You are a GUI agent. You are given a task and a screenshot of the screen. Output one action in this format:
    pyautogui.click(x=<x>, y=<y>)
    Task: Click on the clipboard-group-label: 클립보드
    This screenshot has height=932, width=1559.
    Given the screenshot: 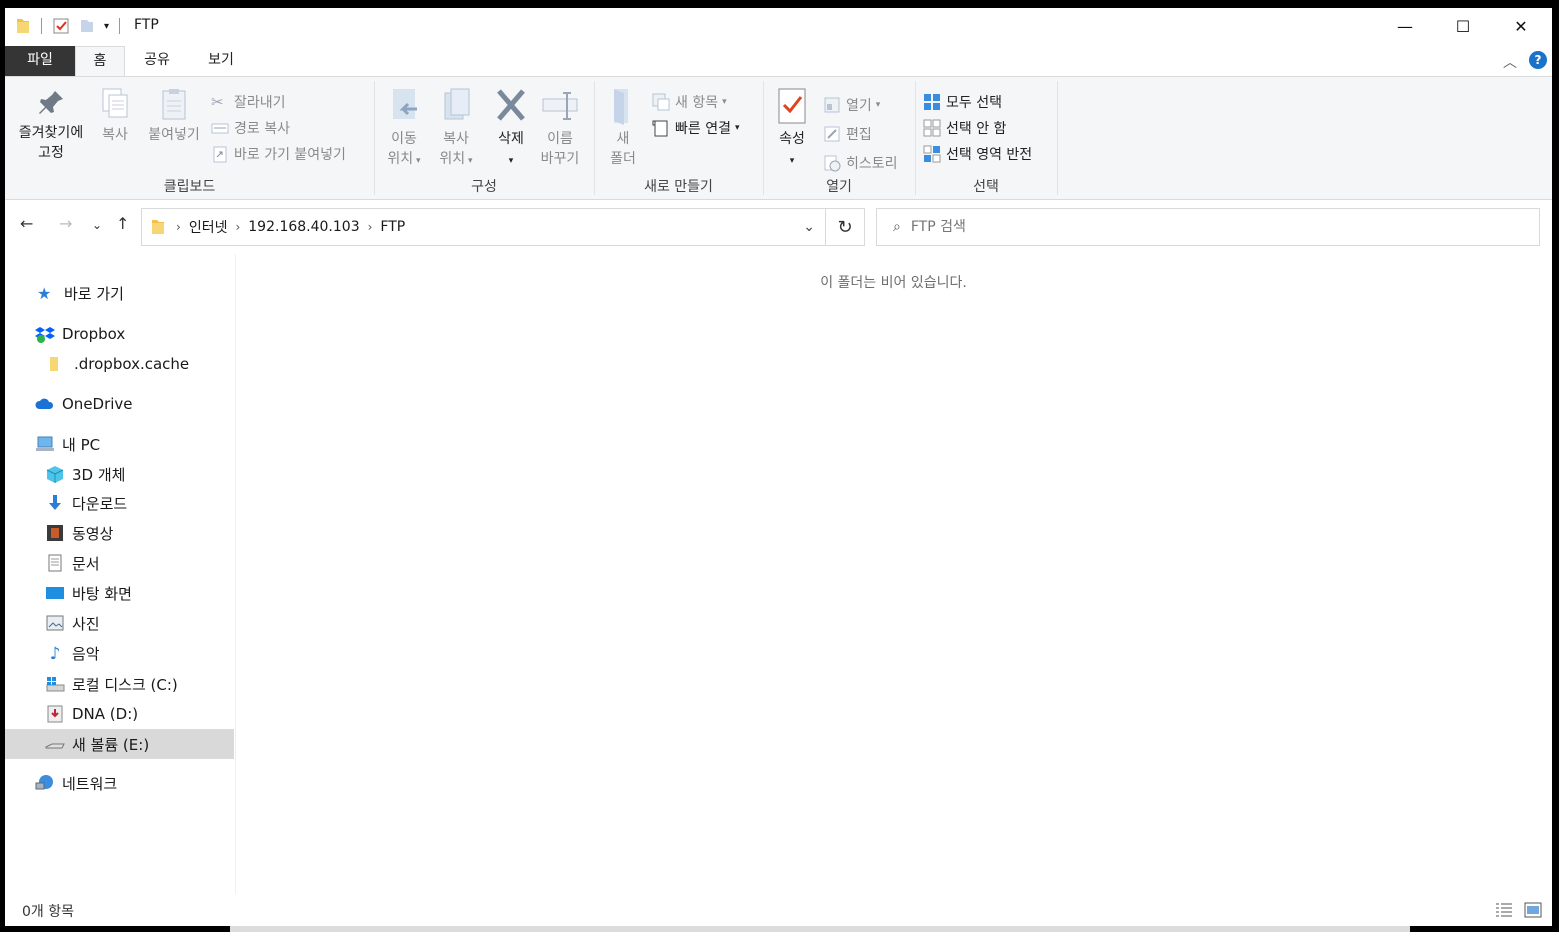 What is the action you would take?
    pyautogui.click(x=189, y=187)
    